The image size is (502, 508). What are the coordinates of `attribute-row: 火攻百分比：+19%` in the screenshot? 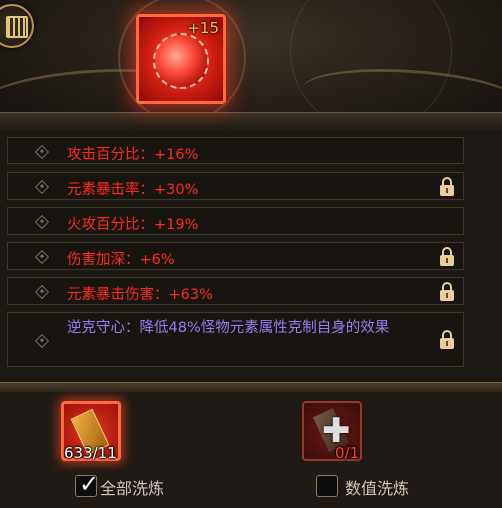 It's located at (235, 221).